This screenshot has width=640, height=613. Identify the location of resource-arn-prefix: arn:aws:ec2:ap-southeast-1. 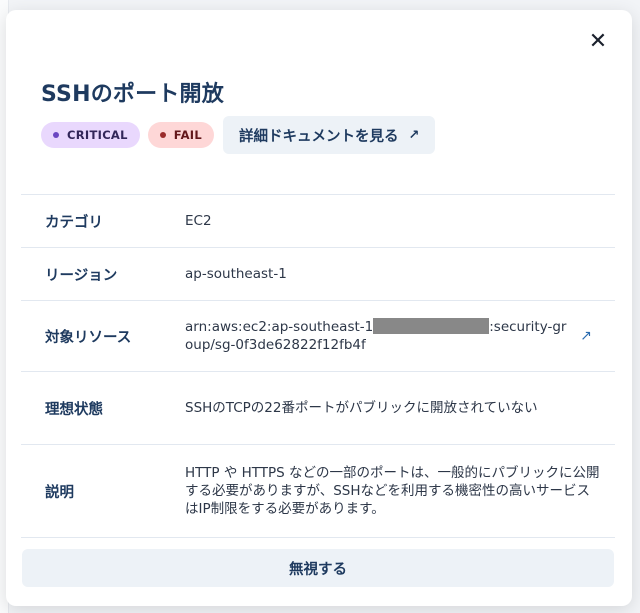
(279, 327).